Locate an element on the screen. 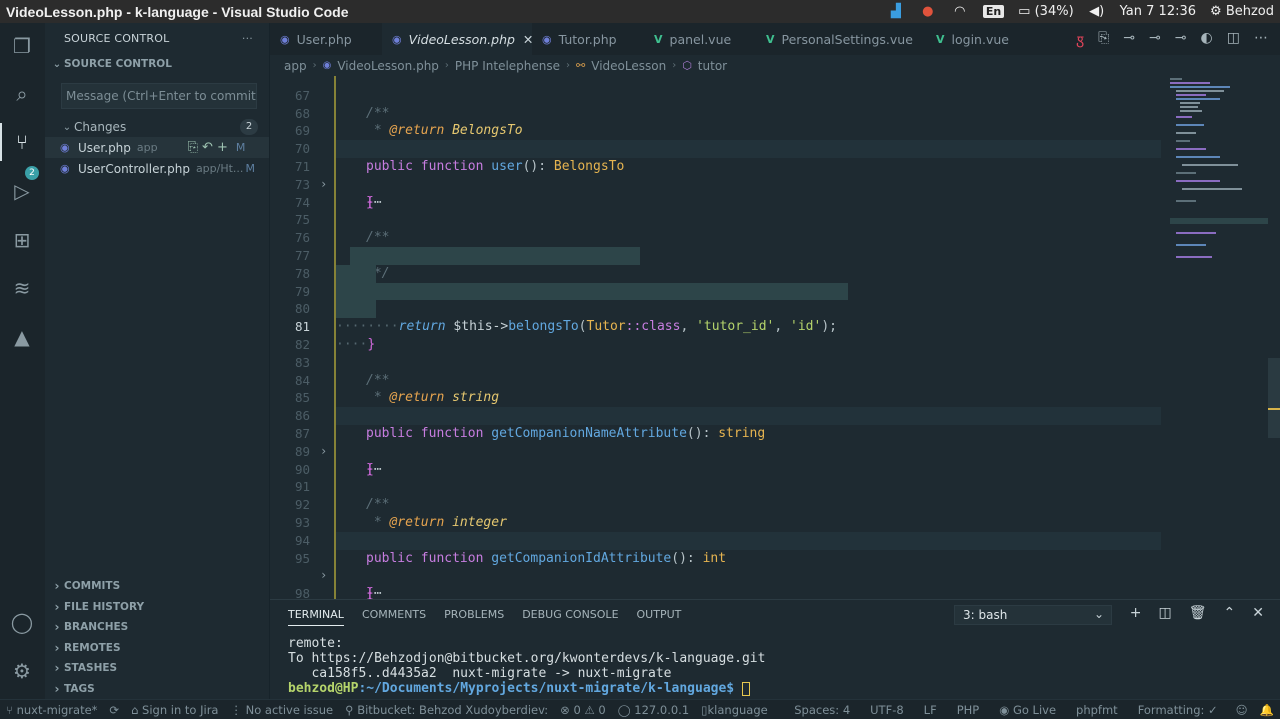 Image resolution: width=1280 pixels, height=719 pixels. wifi-icon: ◠ is located at coordinates (960, 12).